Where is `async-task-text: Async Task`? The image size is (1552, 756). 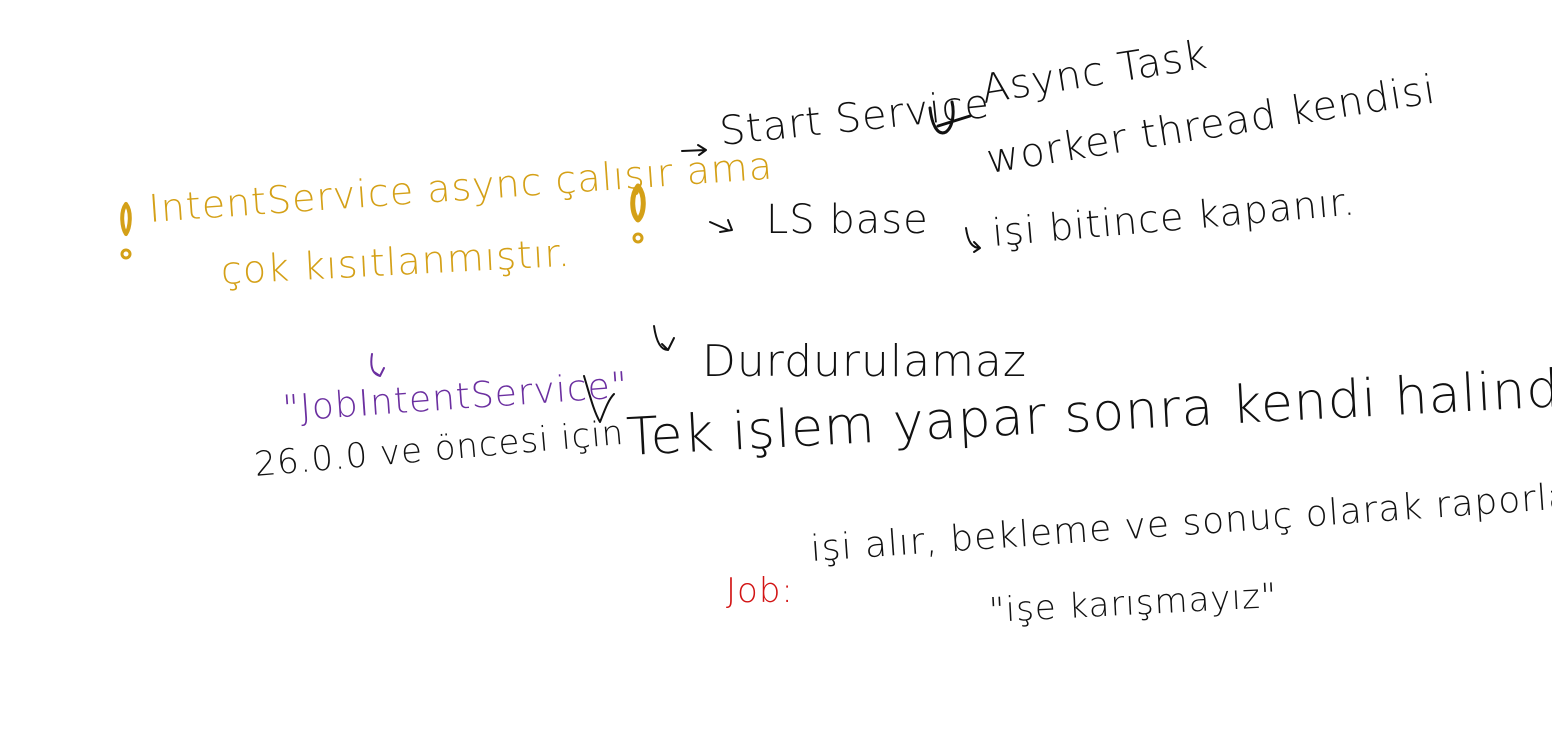
async-task-text: Async Task is located at coordinates (1094, 72).